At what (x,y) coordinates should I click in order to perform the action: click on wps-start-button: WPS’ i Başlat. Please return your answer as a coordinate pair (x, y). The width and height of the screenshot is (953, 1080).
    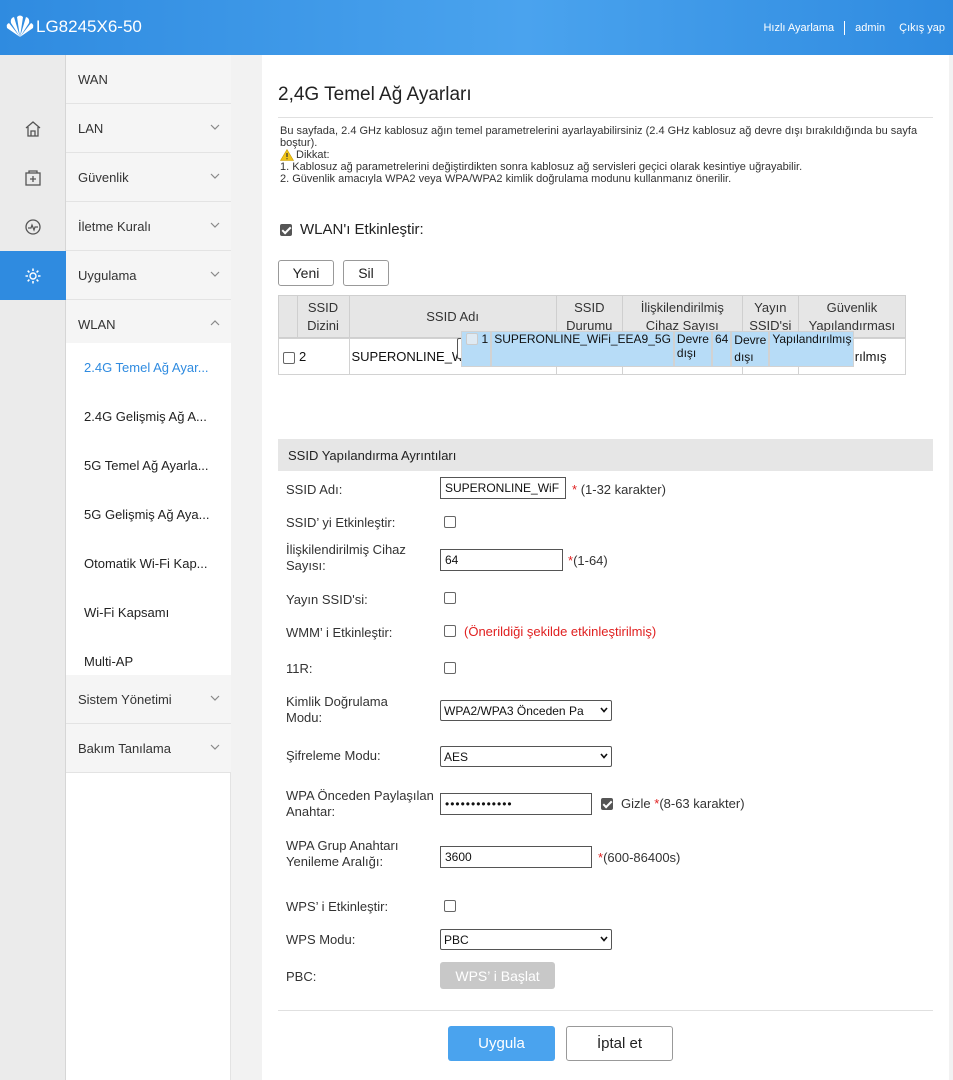
    Looking at the image, I should click on (497, 975).